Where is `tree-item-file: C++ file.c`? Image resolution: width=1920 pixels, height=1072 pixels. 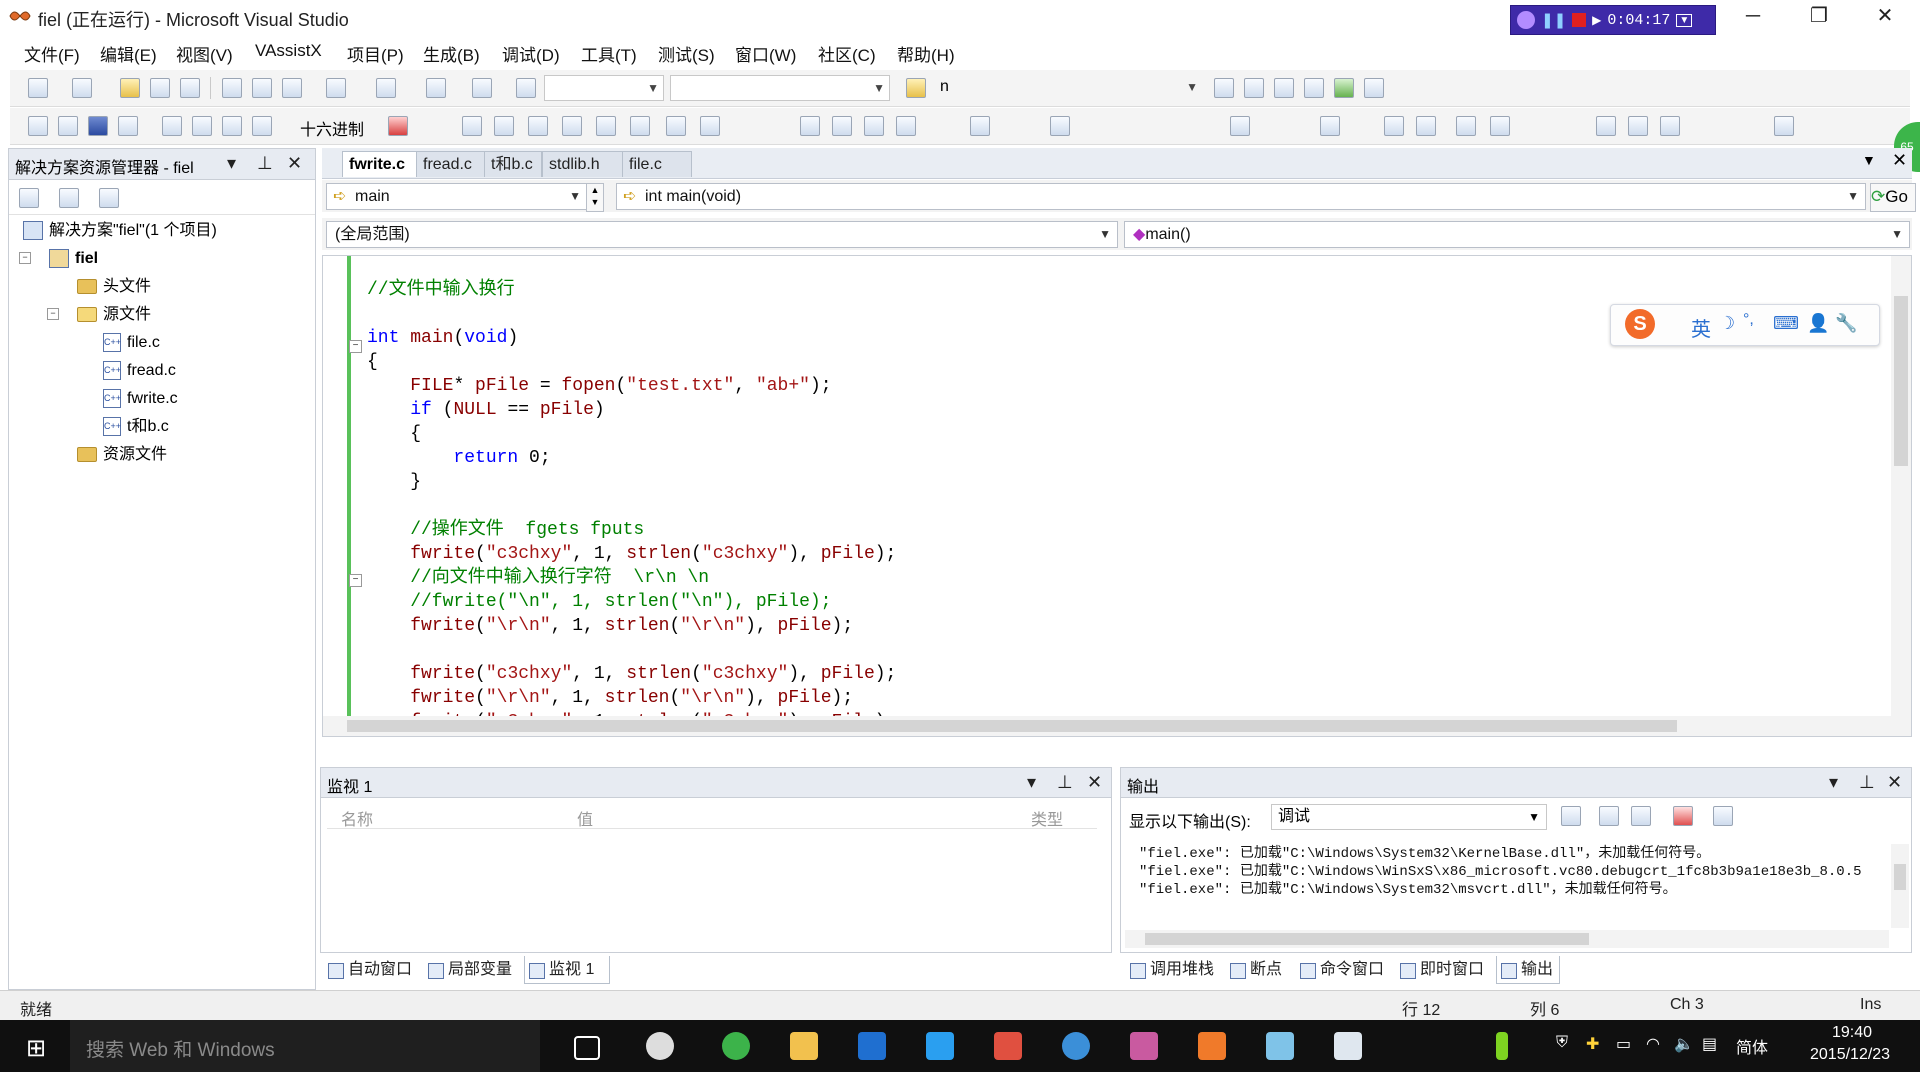
tree-item-file: C++ file.c is located at coordinates (131, 343).